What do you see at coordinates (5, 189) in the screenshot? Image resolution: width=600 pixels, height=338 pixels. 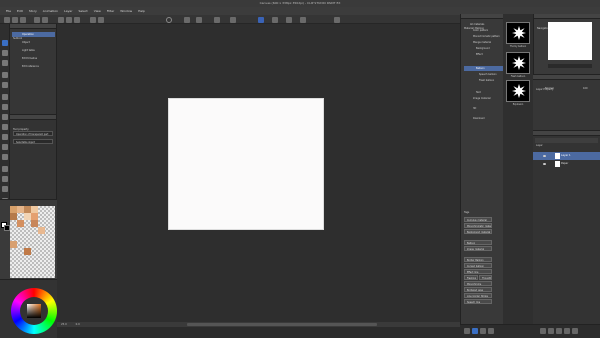 I see `gradient-tool-icon` at bounding box center [5, 189].